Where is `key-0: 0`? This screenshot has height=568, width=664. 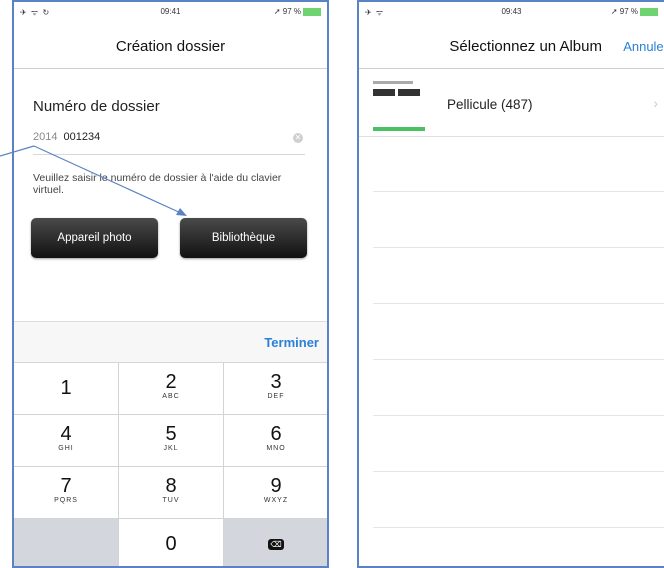 key-0: 0 is located at coordinates (171, 542).